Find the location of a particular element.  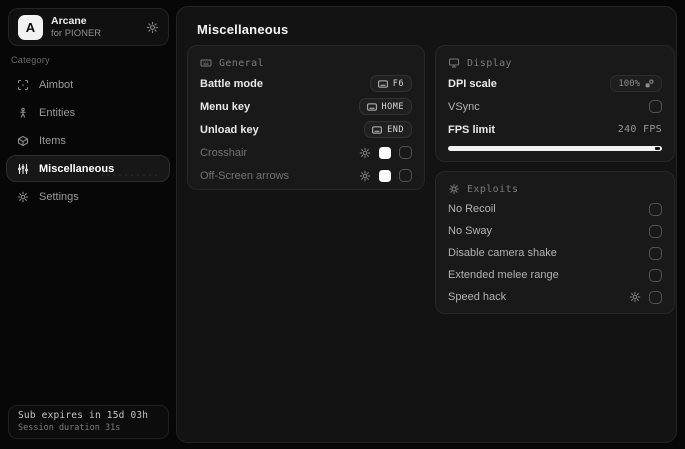

sidebar-item-miscellaneous: Miscellaneous is located at coordinates (88, 168).